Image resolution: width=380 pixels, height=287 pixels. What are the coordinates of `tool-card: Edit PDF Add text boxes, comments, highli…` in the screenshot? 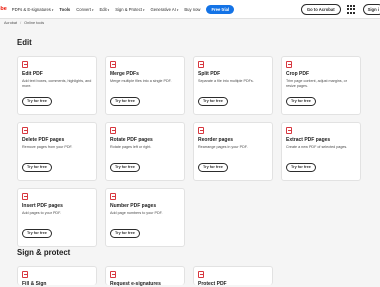 It's located at (57, 85).